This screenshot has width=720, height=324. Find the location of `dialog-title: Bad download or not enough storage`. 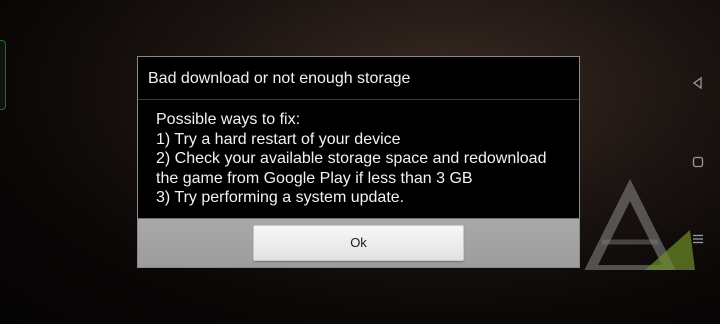

dialog-title: Bad download or not enough storage is located at coordinates (358, 78).